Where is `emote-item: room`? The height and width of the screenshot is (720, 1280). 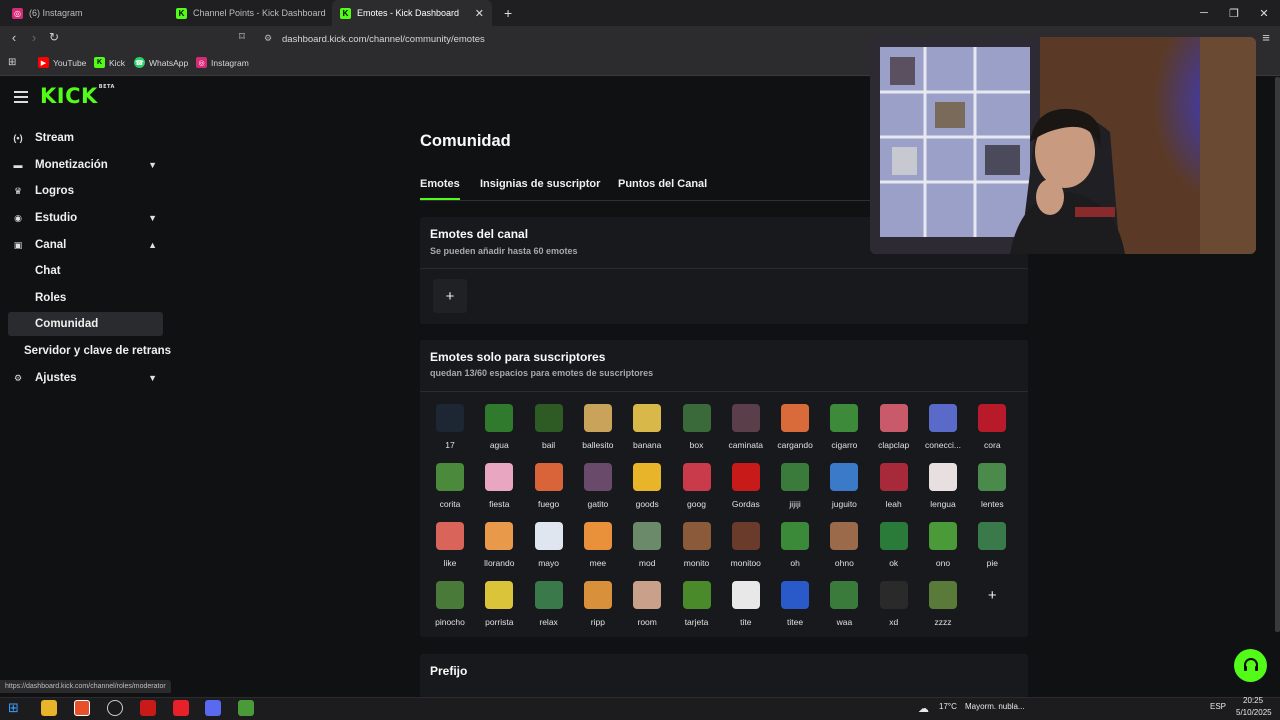 emote-item: room is located at coordinates (647, 604).